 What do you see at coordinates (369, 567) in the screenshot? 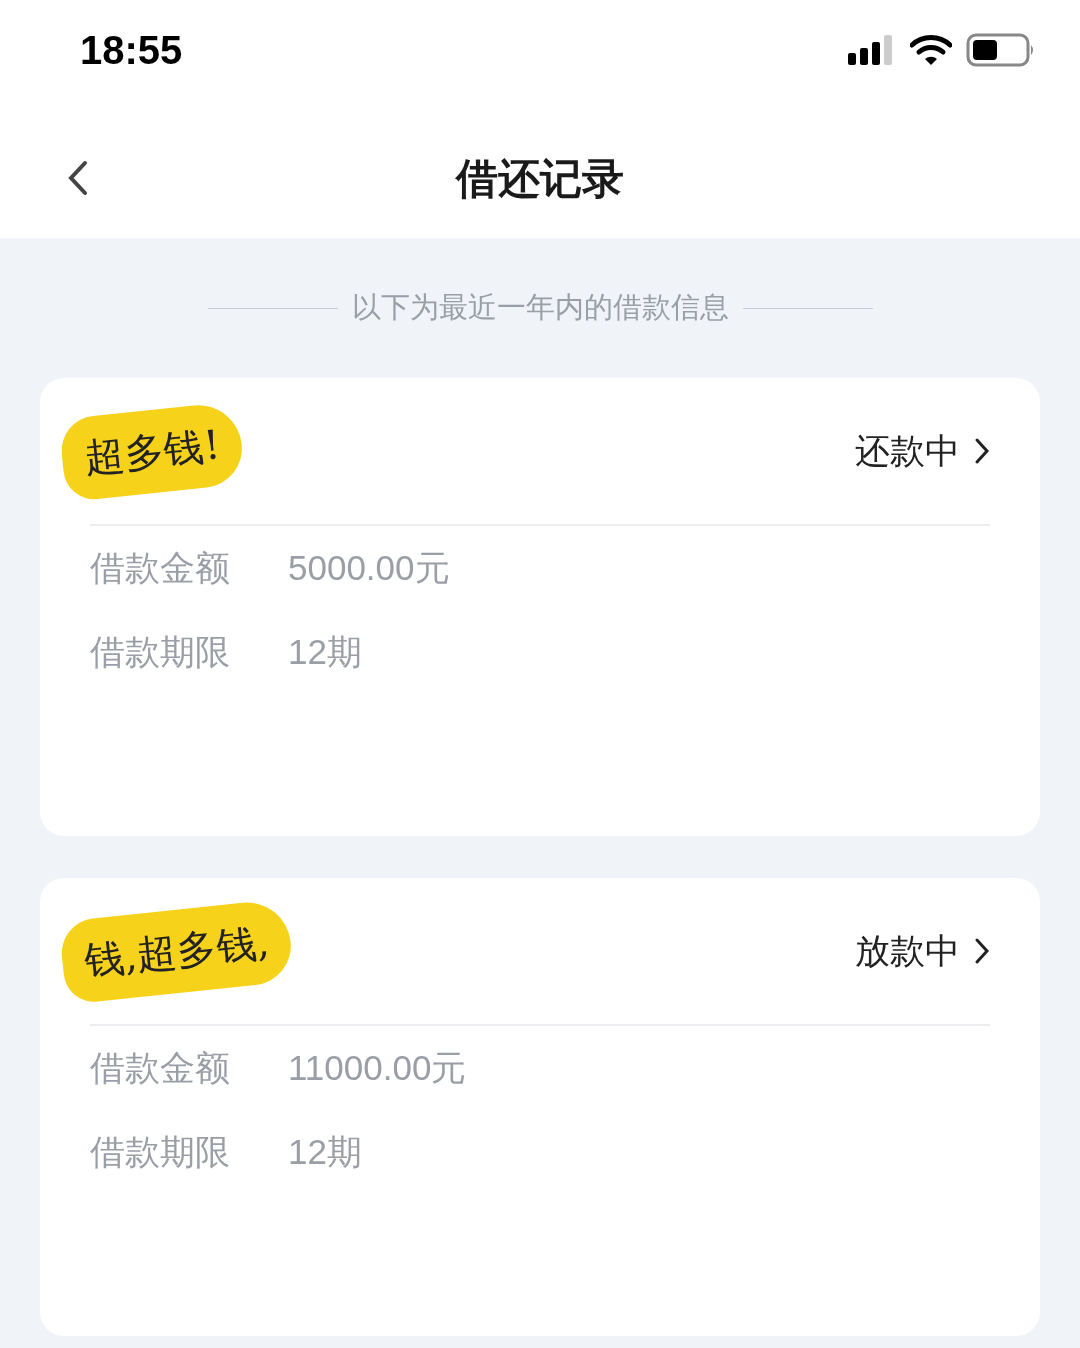
I see `field-value: 5000.00元` at bounding box center [369, 567].